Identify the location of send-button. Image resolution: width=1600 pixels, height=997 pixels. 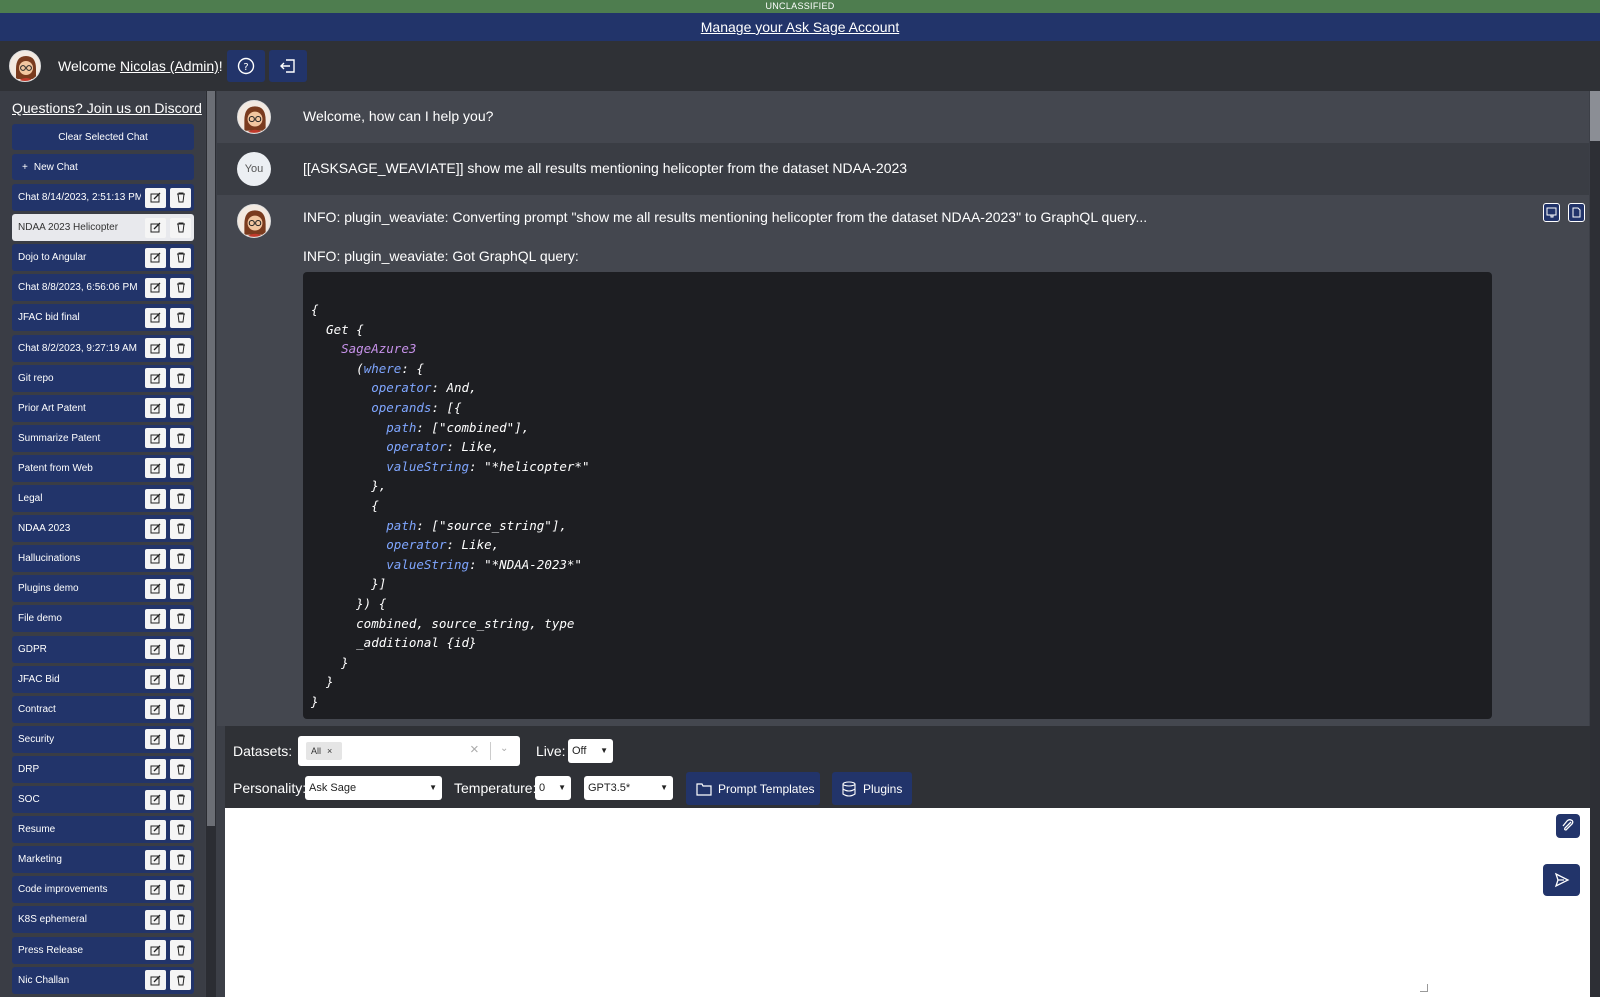
(1561, 880).